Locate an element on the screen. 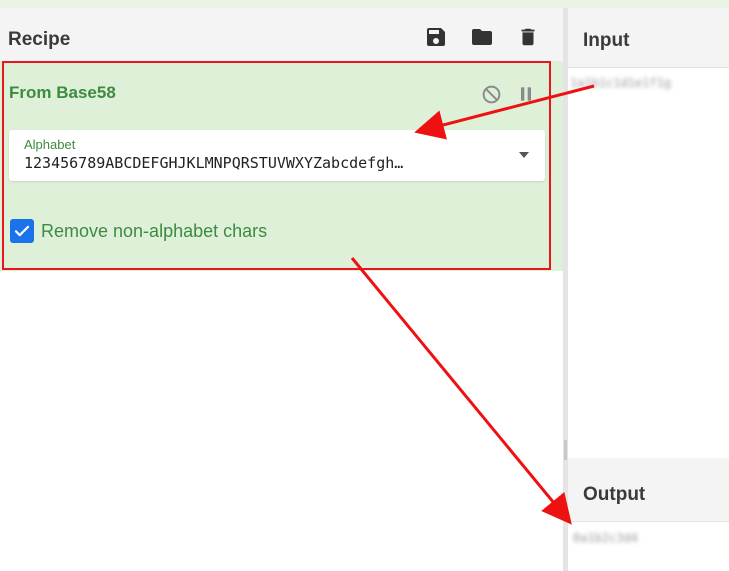 The width and height of the screenshot is (729, 571). pause-operation-button is located at coordinates (526, 94).